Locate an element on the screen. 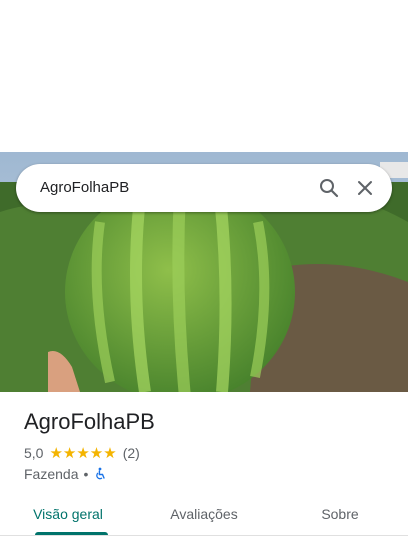 The image size is (408, 544). category-row: Fazenda • is located at coordinates (65, 474).